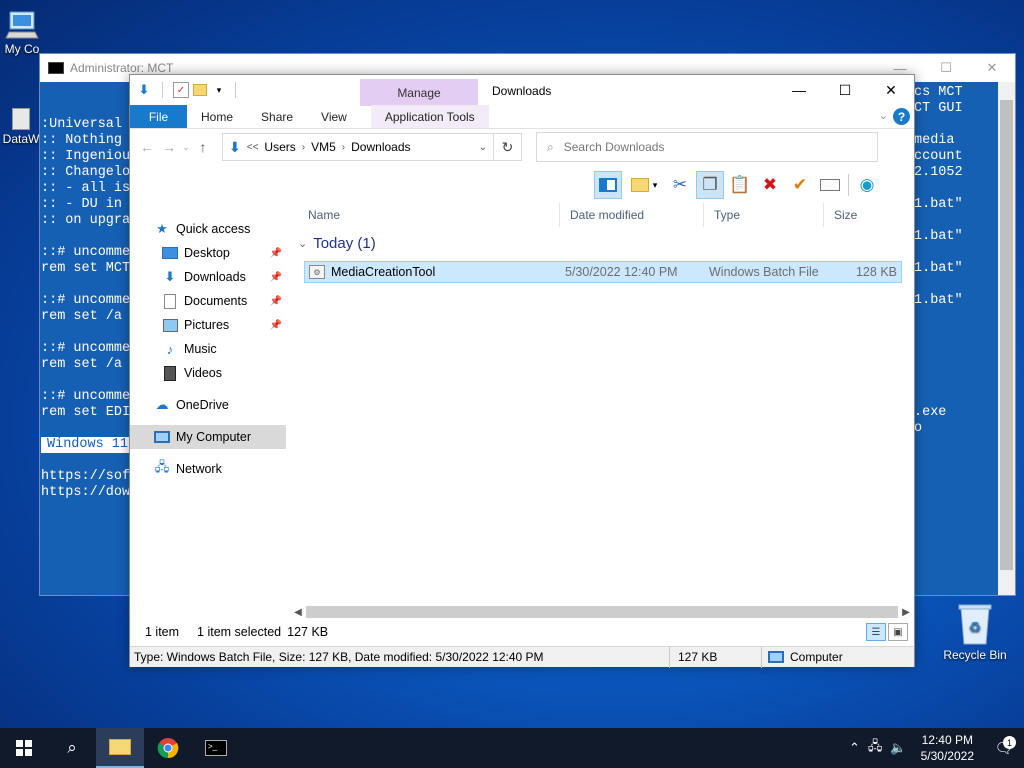  Describe the element at coordinates (24, 748) in the screenshot. I see `start-button` at that location.